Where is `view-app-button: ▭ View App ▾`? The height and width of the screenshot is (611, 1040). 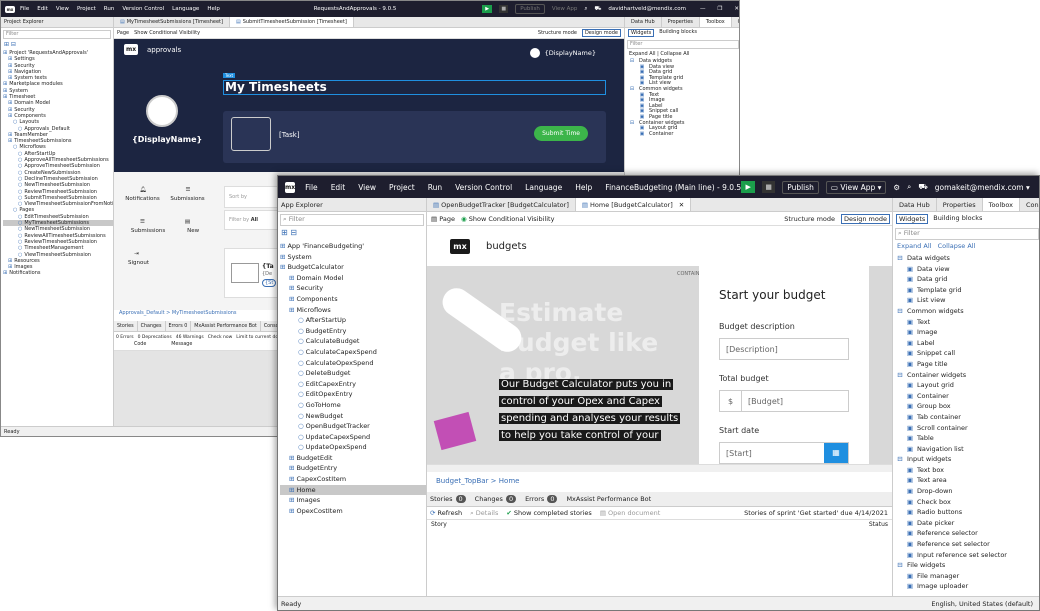 view-app-button: ▭ View App ▾ is located at coordinates (856, 187).